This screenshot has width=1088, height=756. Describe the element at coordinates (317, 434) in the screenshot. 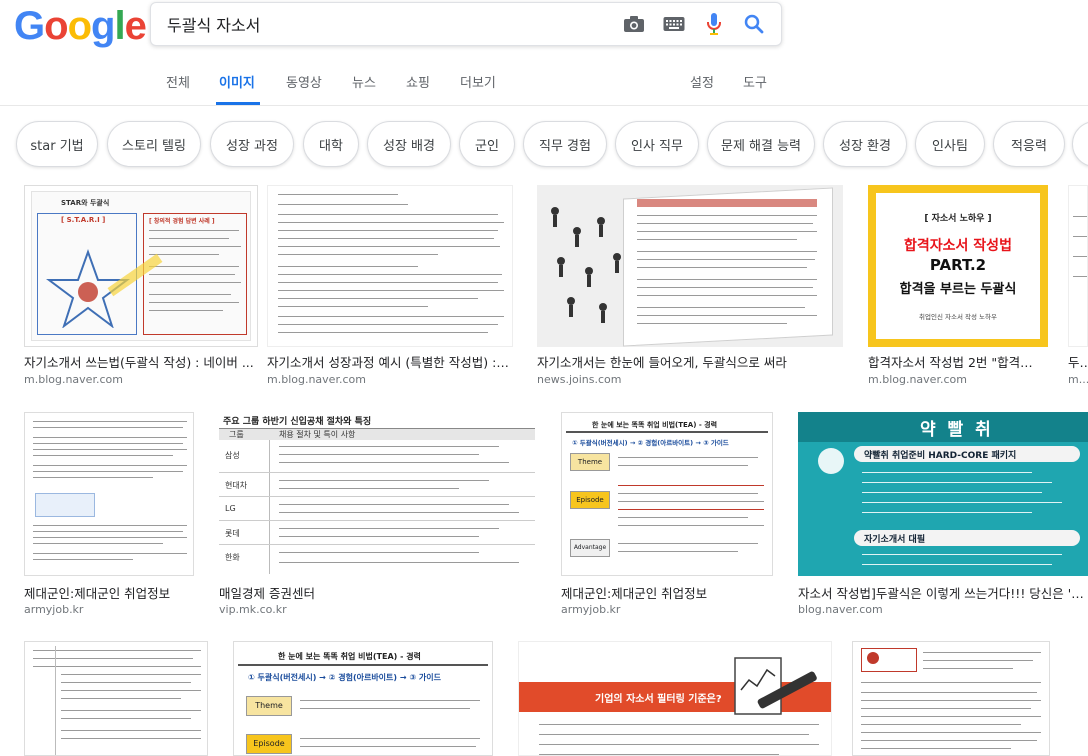

I see `thumb-text: 채용 절차 및 특이 사항` at that location.